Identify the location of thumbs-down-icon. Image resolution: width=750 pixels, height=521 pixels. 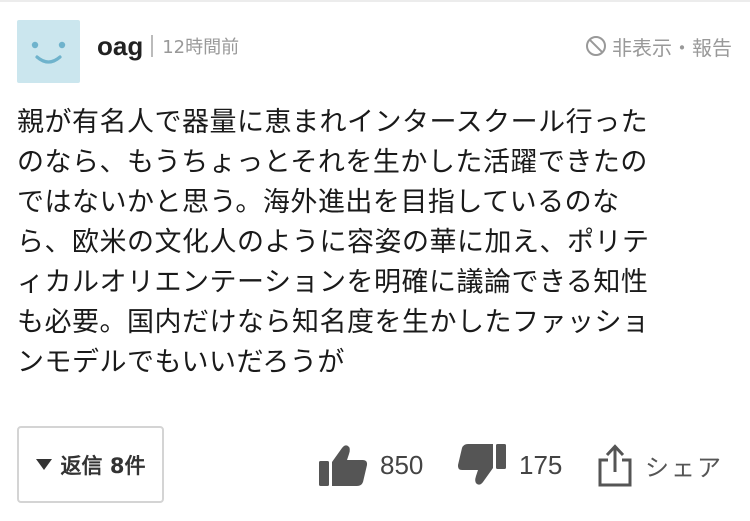
(481, 464).